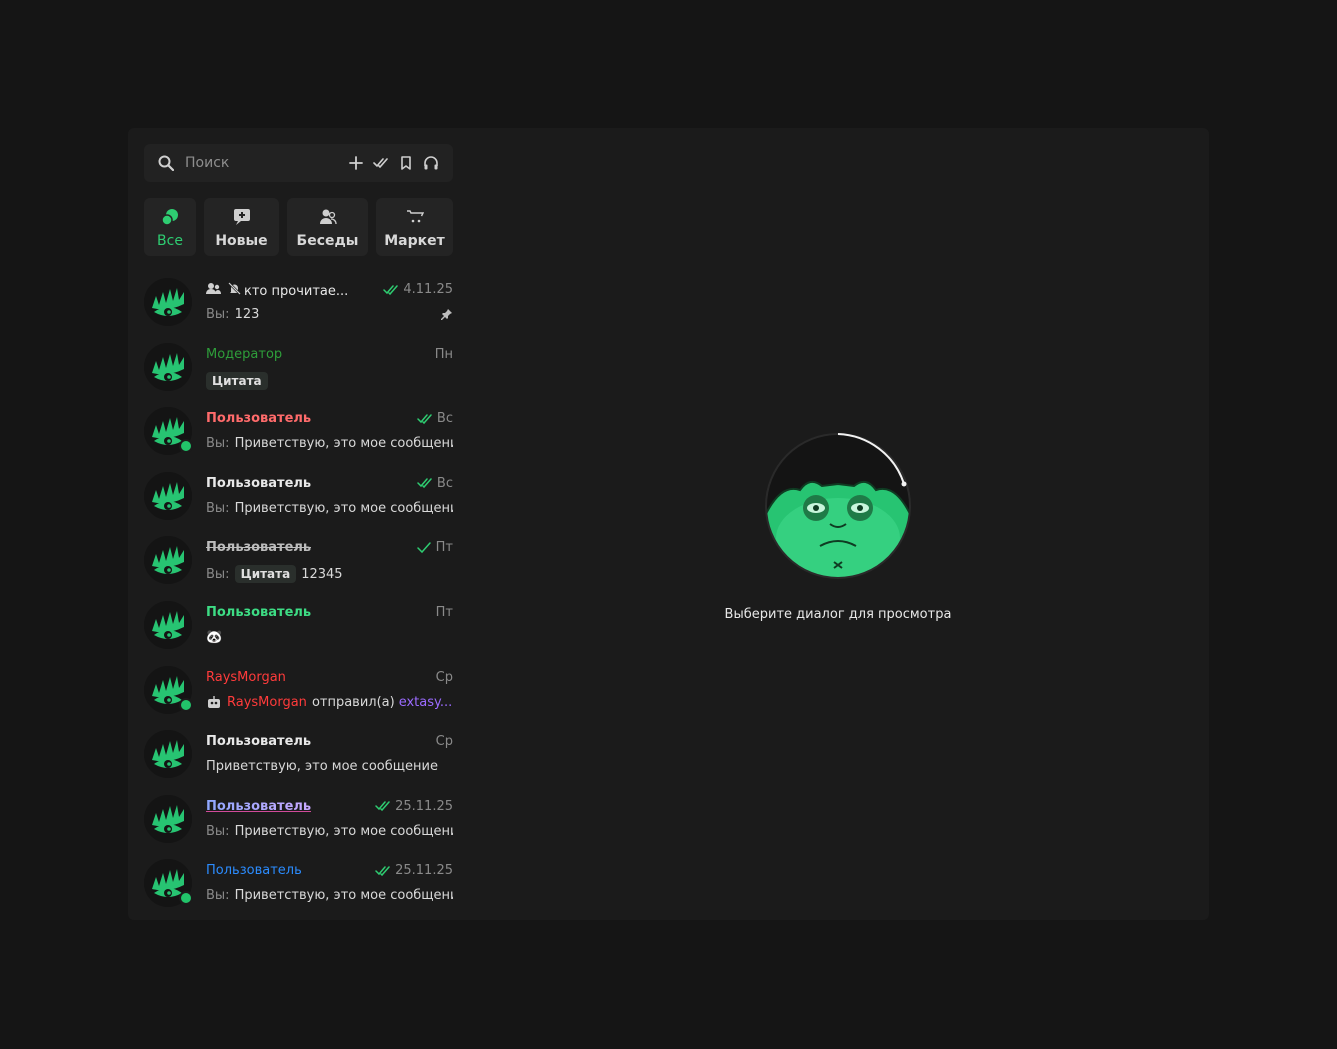 This screenshot has height=1049, width=1337. Describe the element at coordinates (298, 564) in the screenshot. I see `chat-row: Пользователь Пт Вы: Цитата 12345` at that location.